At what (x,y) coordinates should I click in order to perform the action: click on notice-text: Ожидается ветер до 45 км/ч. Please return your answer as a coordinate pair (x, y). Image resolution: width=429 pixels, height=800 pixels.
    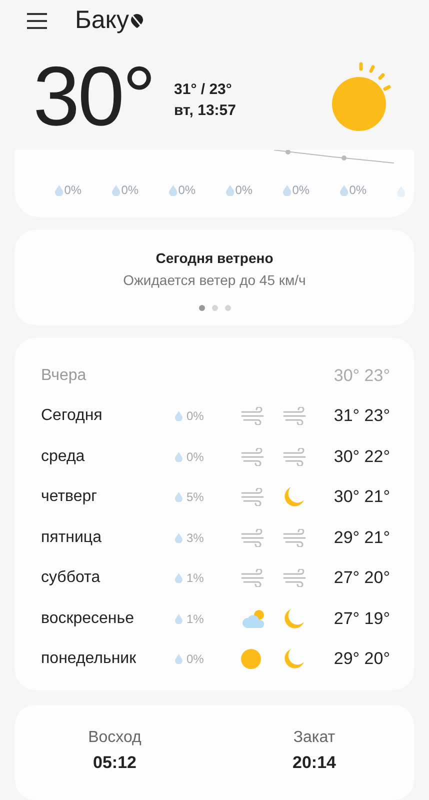
    Looking at the image, I should click on (214, 280).